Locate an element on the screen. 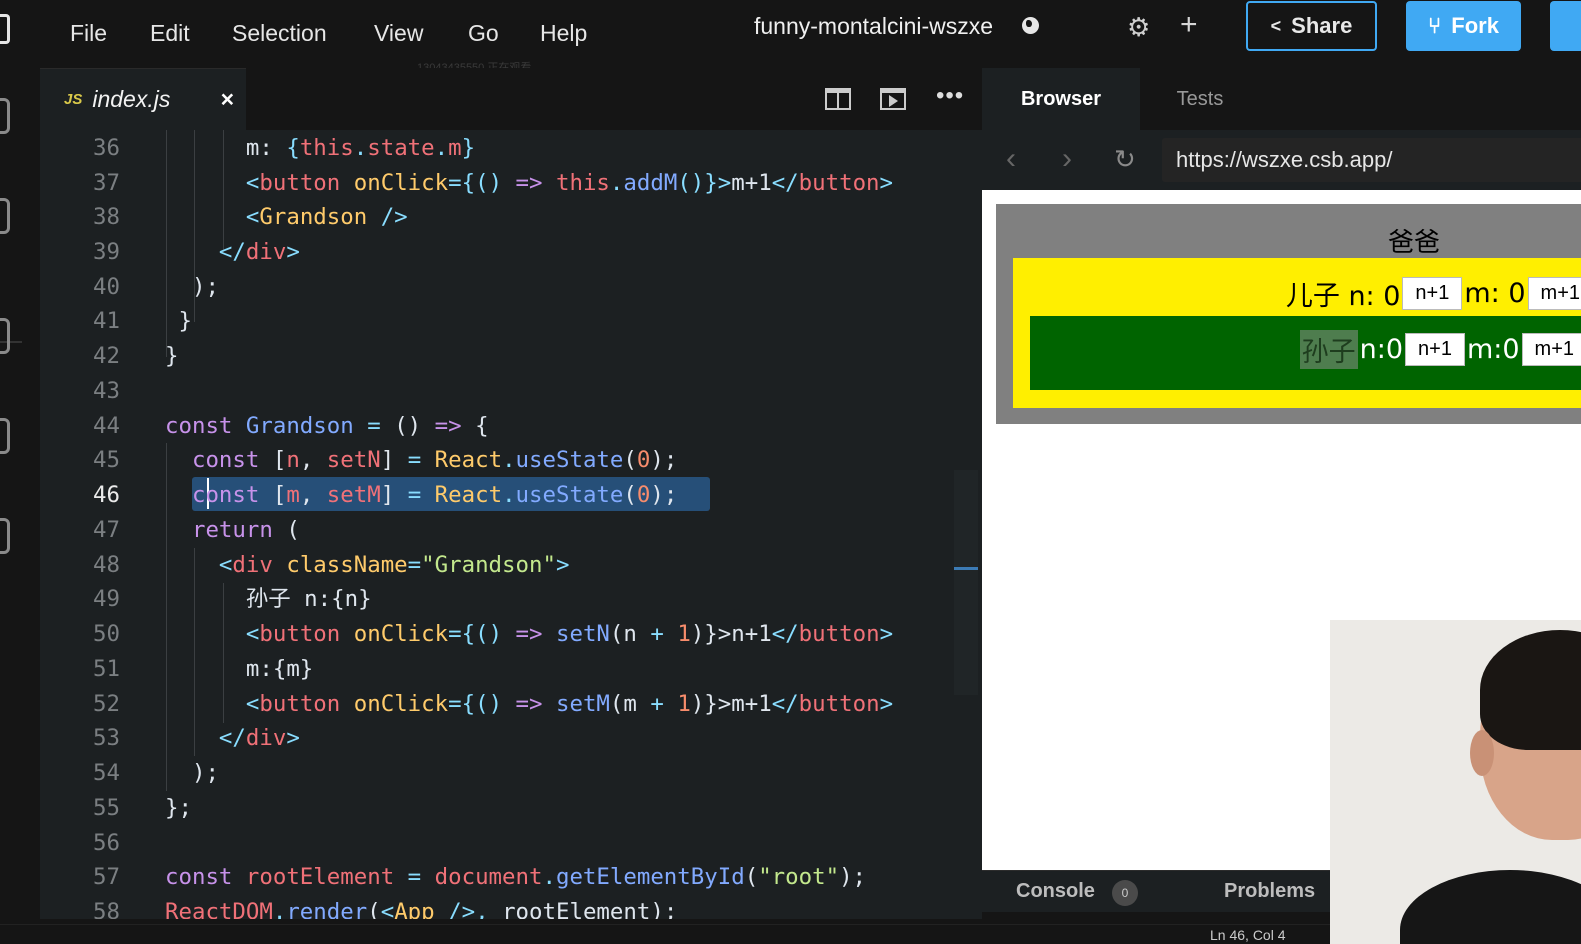 The height and width of the screenshot is (944, 1581). grandson-n-label: n:0 is located at coordinates (1381, 349).